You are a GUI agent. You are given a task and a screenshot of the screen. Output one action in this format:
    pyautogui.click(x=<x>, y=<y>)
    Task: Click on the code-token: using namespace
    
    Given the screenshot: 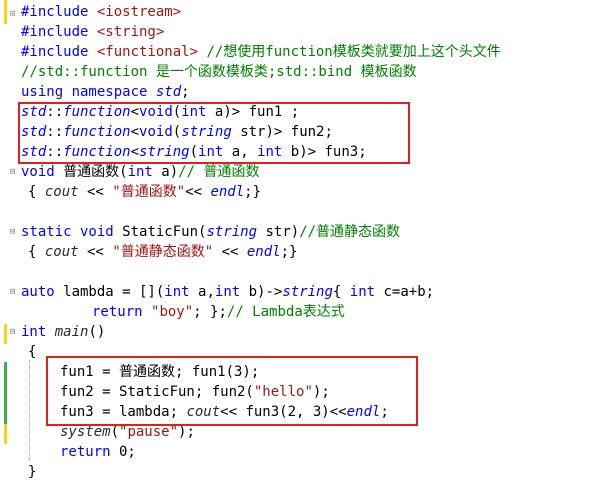 What is the action you would take?
    pyautogui.click(x=88, y=92)
    